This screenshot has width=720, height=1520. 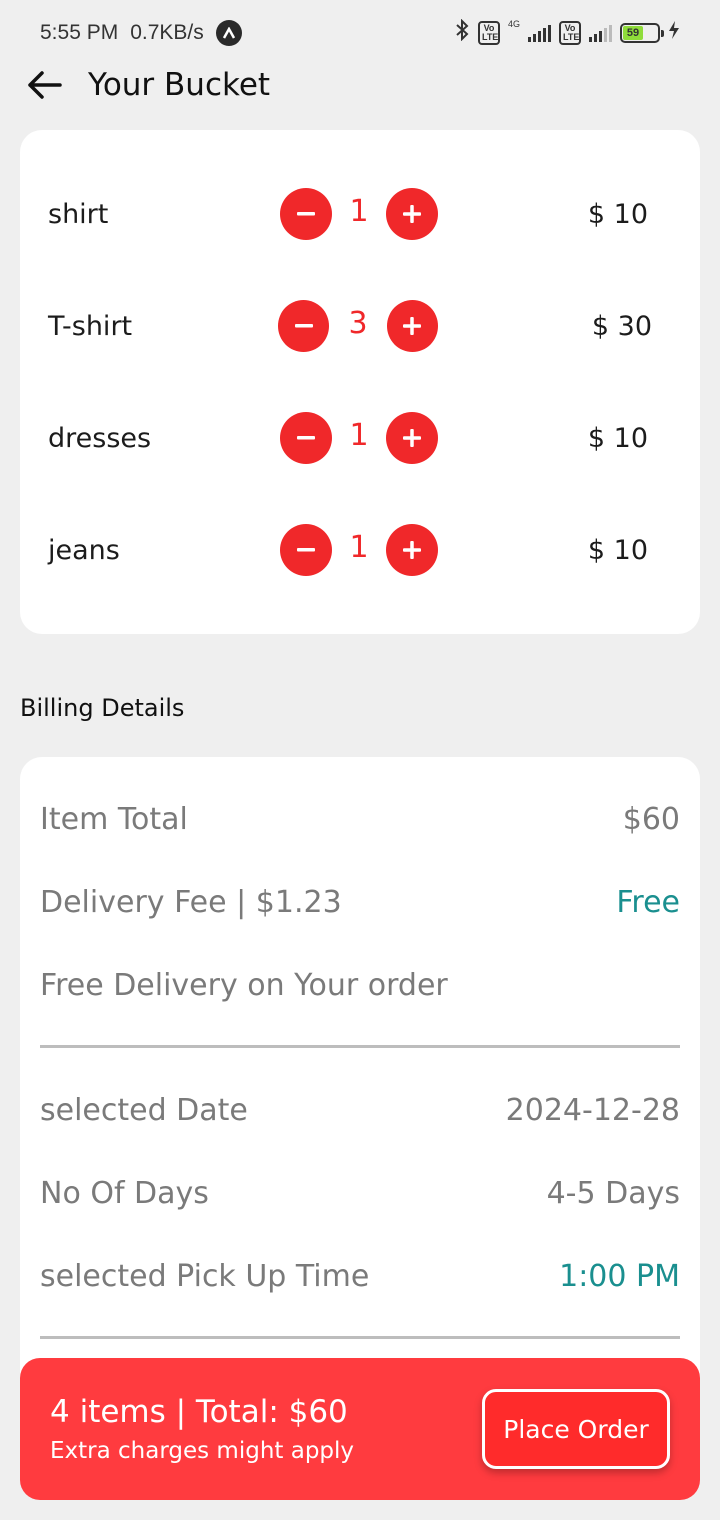 What do you see at coordinates (488, 33) in the screenshot?
I see `volte-icon: Vo LTE` at bounding box center [488, 33].